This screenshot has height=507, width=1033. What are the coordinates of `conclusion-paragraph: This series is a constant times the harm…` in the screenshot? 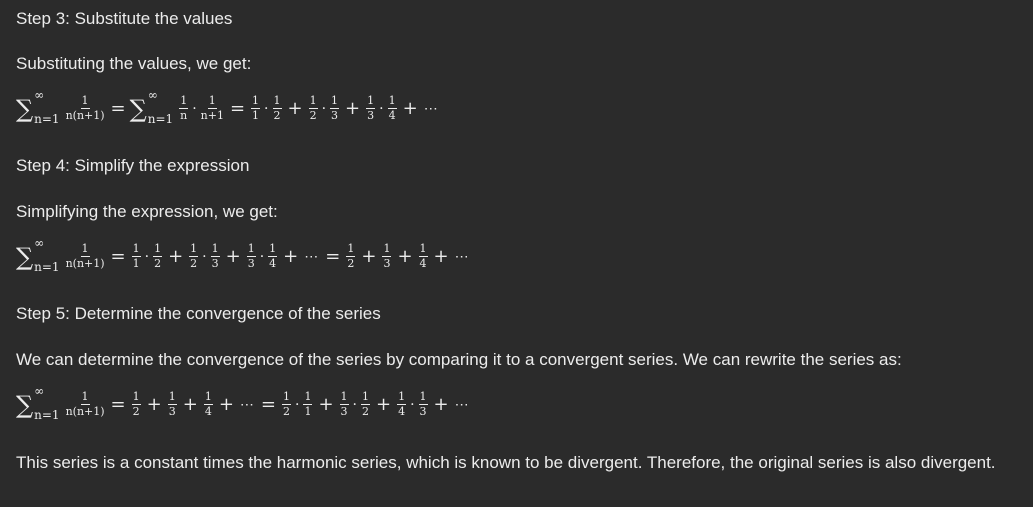 It's located at (506, 462).